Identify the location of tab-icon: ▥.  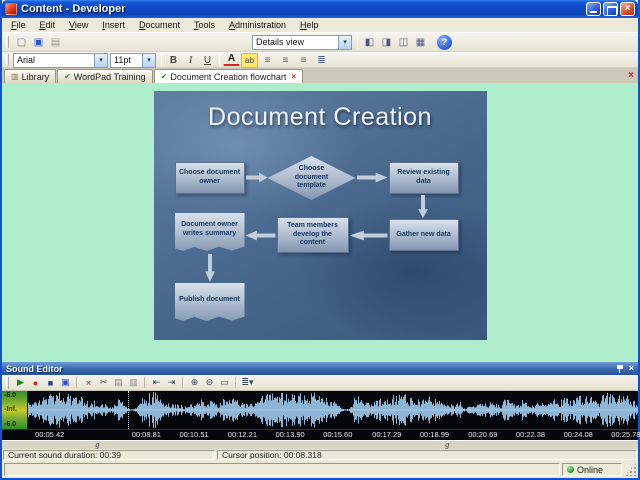
(15, 76).